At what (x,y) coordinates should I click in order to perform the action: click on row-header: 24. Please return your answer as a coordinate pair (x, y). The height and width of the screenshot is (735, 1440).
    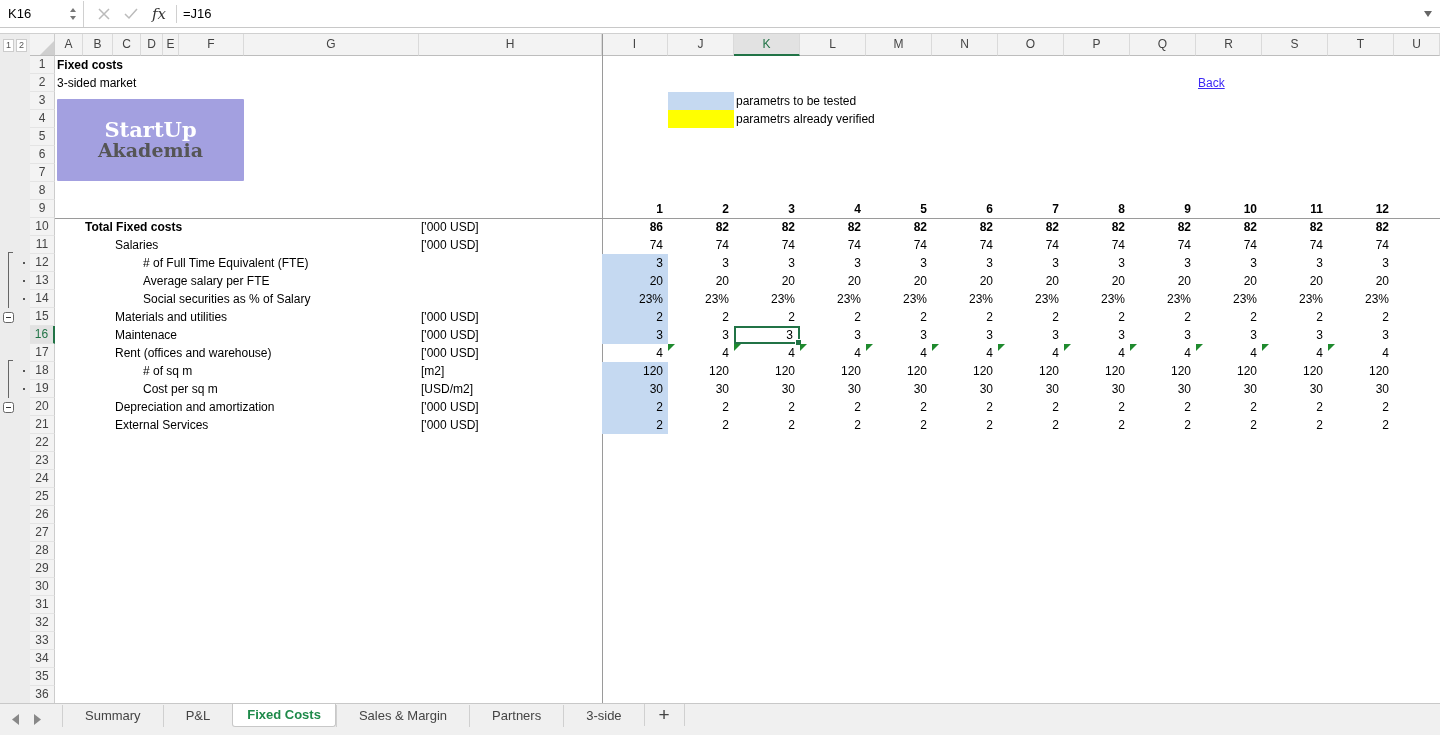
    Looking at the image, I should click on (42, 479).